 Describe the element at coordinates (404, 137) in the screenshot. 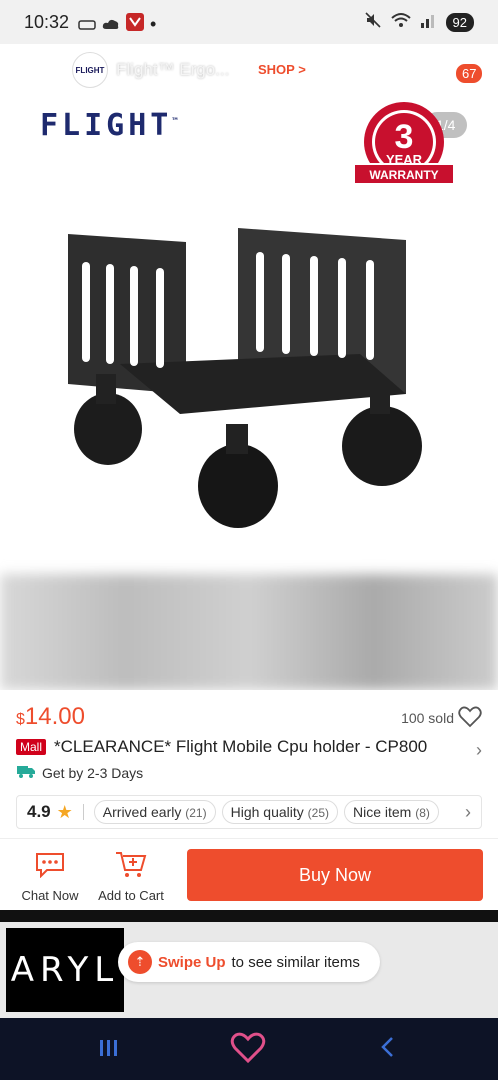

I see `svg-text: 3` at that location.